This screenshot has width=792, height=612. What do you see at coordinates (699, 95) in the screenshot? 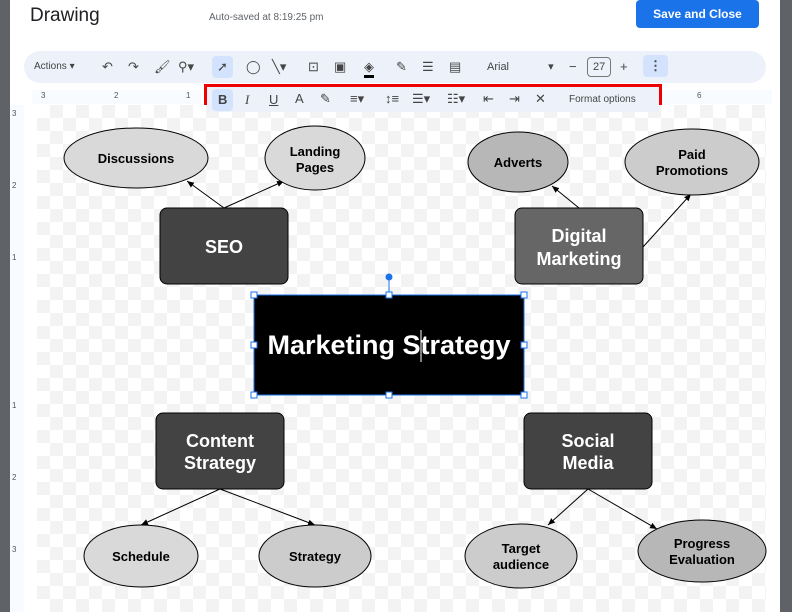
I see `ruler-label: 6` at bounding box center [699, 95].